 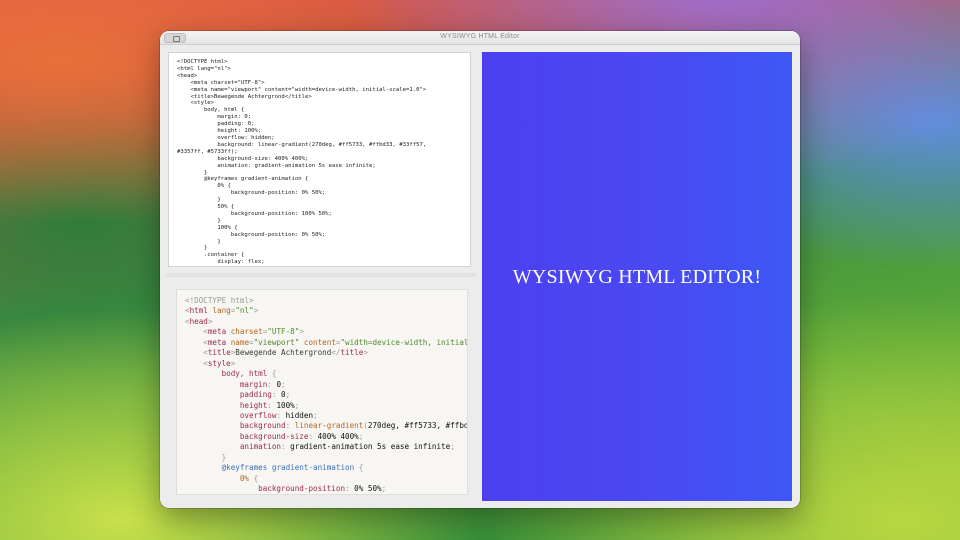 I want to click on highlighted-line: <head>, so click(x=326, y=321).